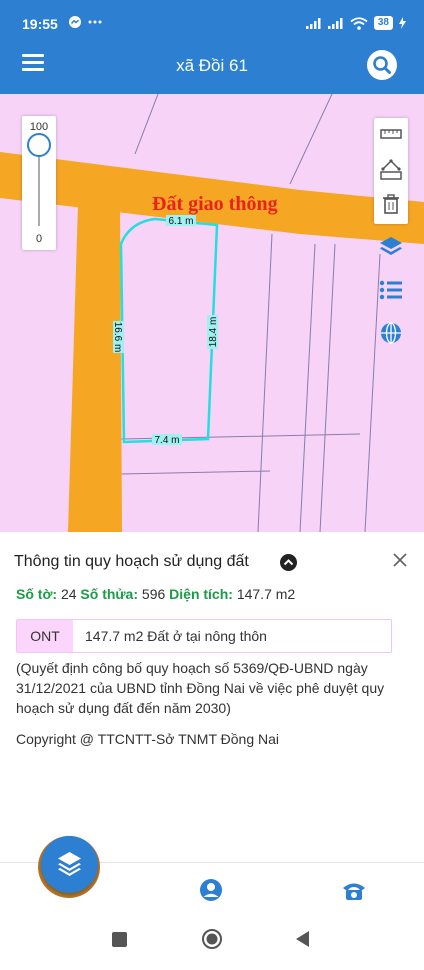 Image resolution: width=424 pixels, height=970 pixels. I want to click on system-nav-bar, so click(212, 941).